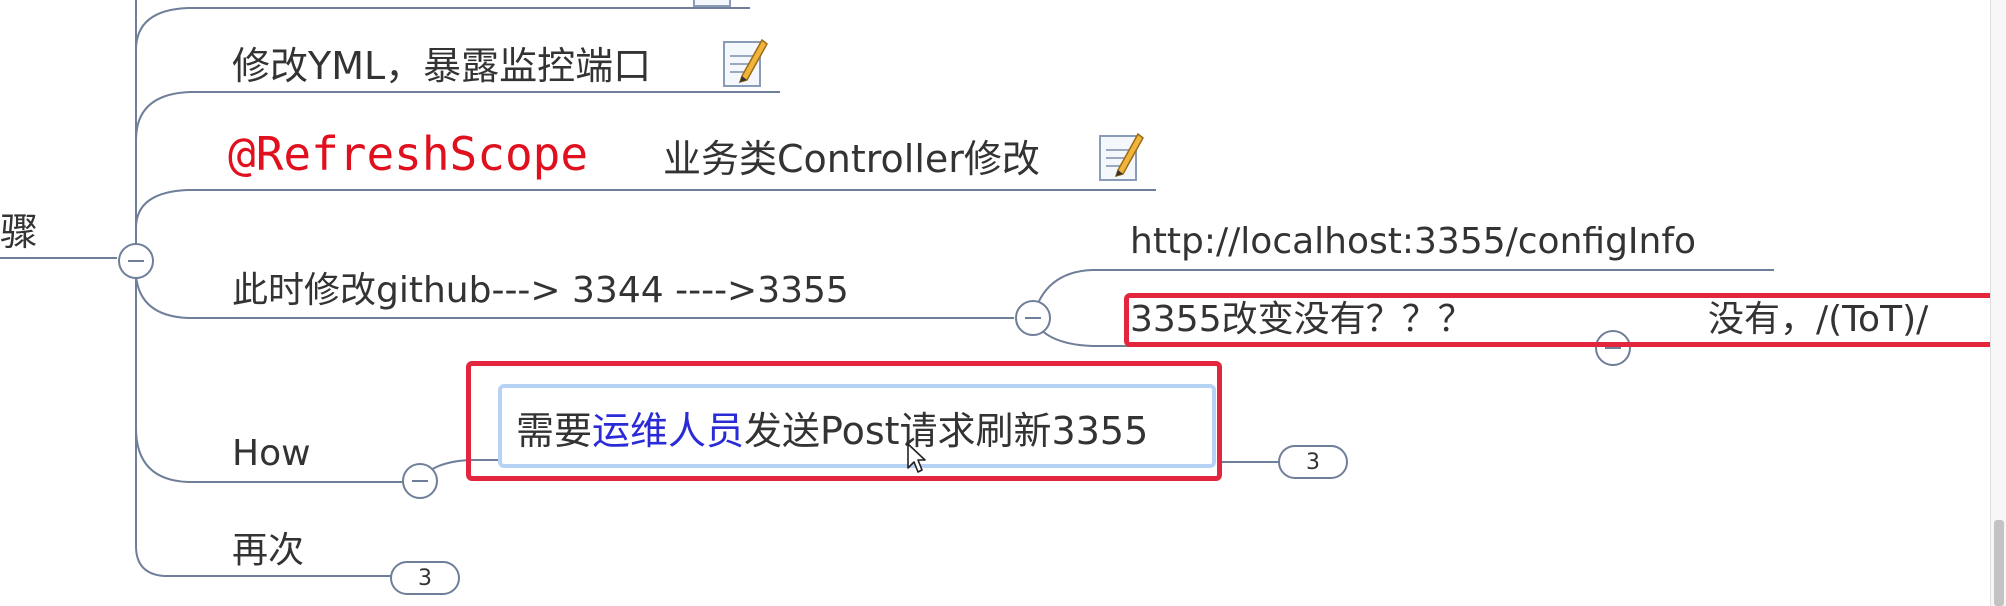 The image size is (2006, 606). What do you see at coordinates (916, 458) in the screenshot?
I see `mouse-cursor-icon` at bounding box center [916, 458].